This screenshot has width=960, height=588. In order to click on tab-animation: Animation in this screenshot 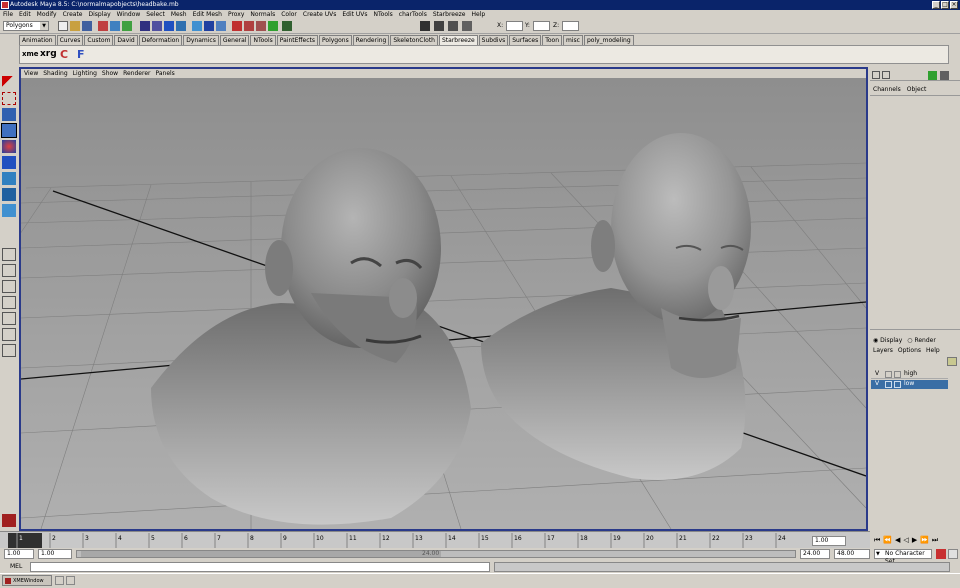, I will do `click(37, 40)`.